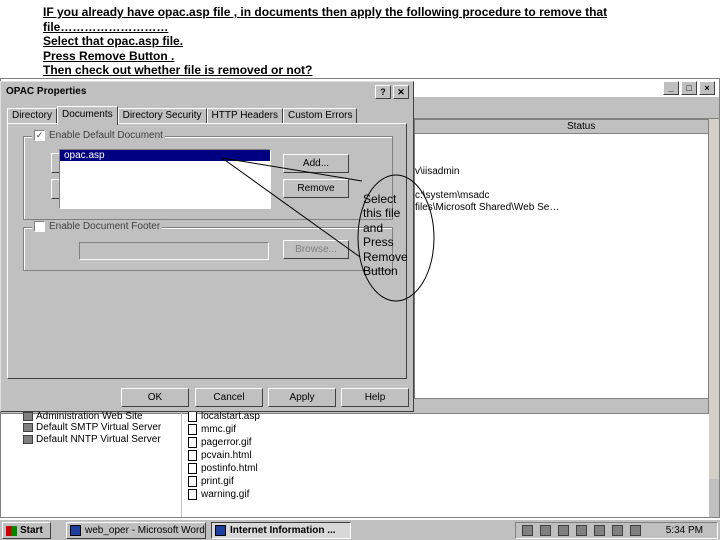 This screenshot has height=540, width=720. Describe the element at coordinates (165, 179) in the screenshot. I see `default-documents-list: opac.asp` at that location.